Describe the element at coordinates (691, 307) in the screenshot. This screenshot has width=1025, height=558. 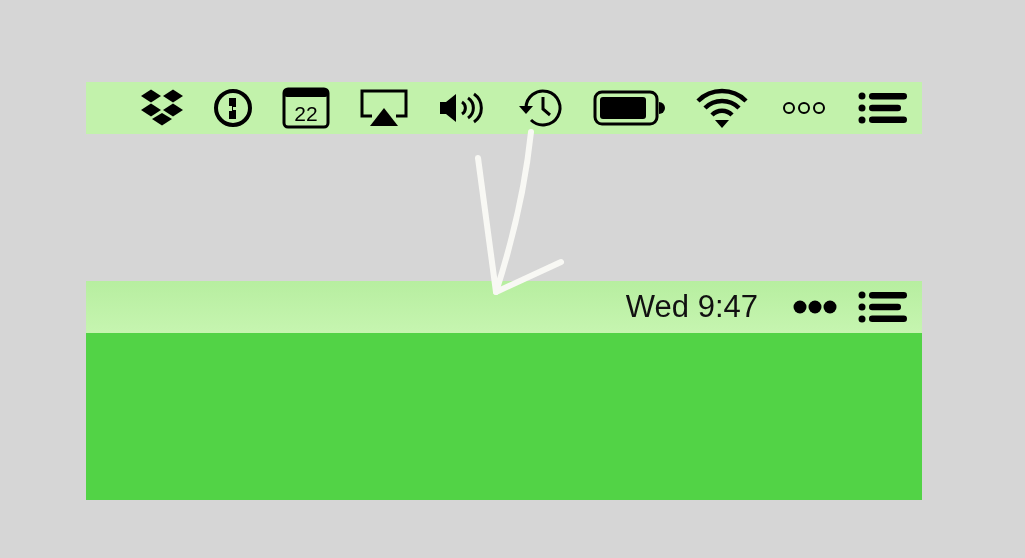
I see `menu-bar-clock: Wed 9:47` at that location.